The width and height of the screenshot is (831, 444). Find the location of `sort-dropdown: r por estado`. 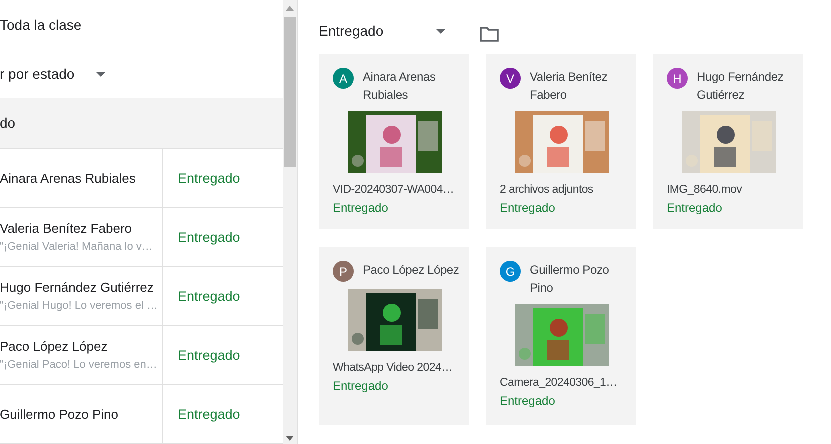

sort-dropdown: r por estado is located at coordinates (48, 74).